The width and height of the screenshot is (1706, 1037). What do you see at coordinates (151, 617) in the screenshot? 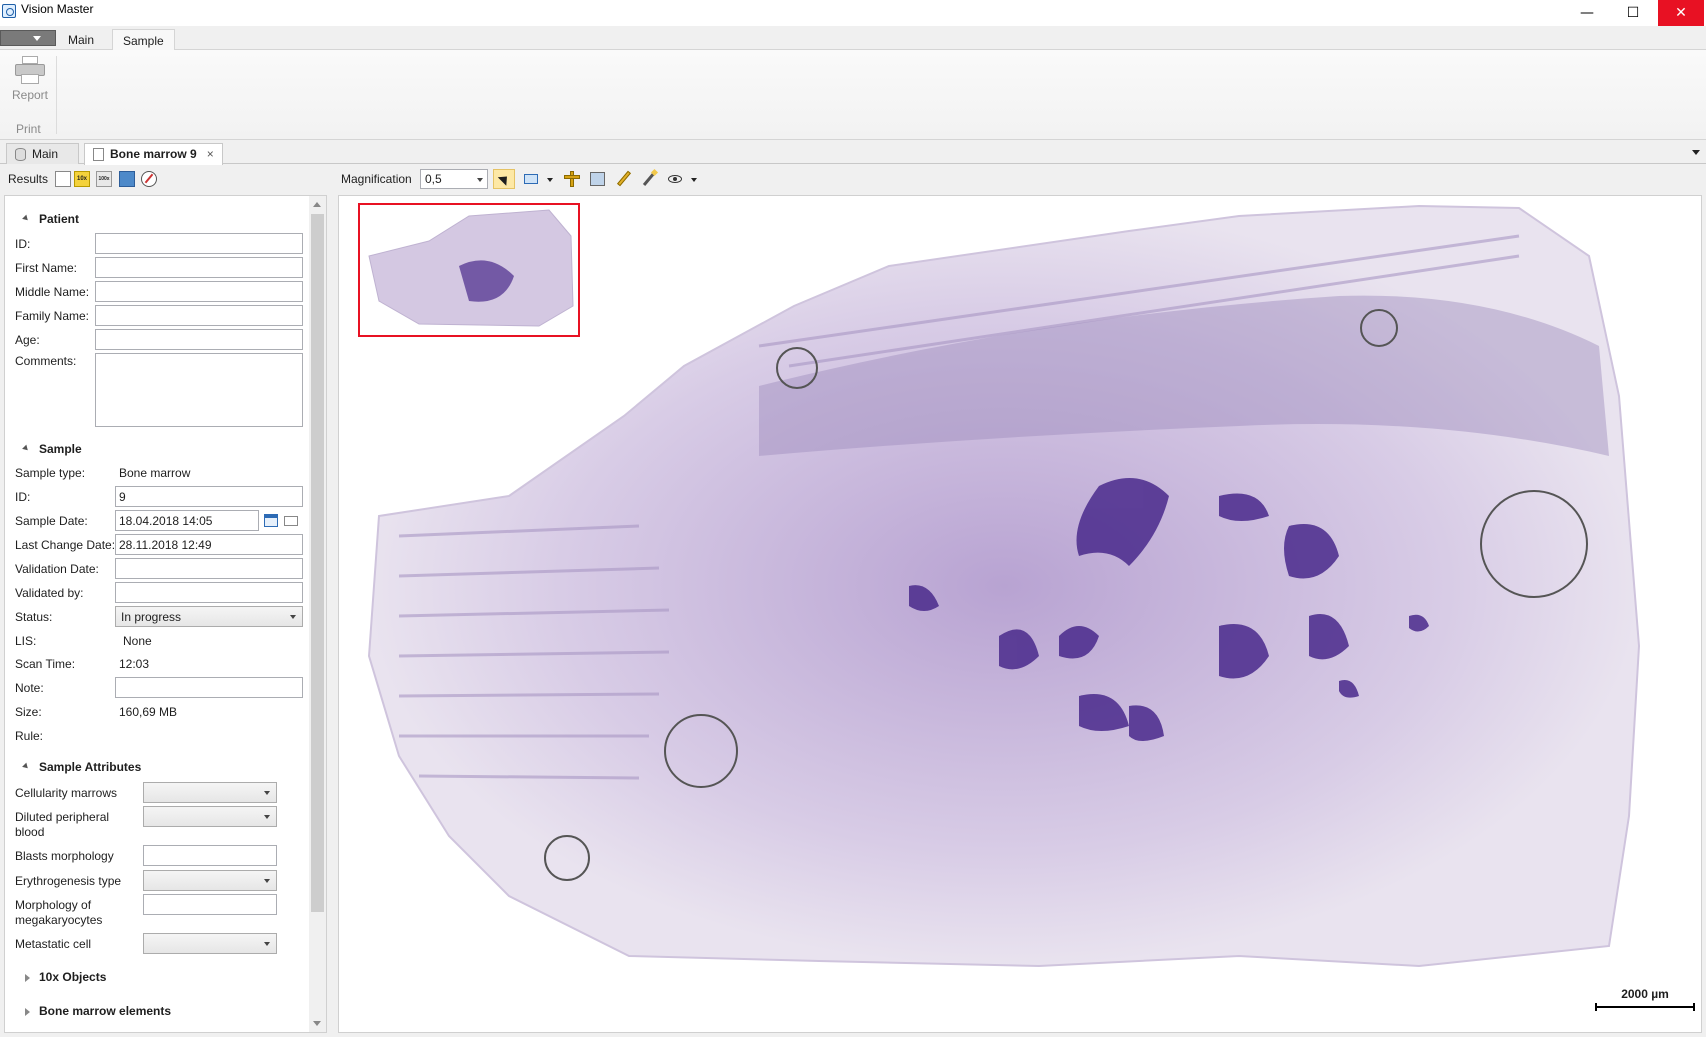
I see `status-value: In progress` at bounding box center [151, 617].